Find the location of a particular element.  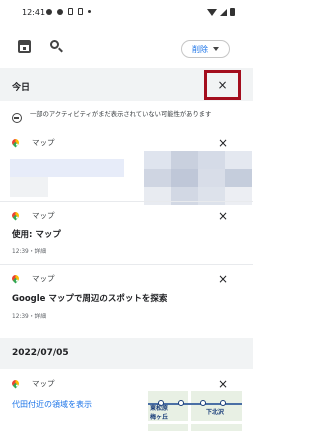

chevron-down-icon is located at coordinates (216, 49).